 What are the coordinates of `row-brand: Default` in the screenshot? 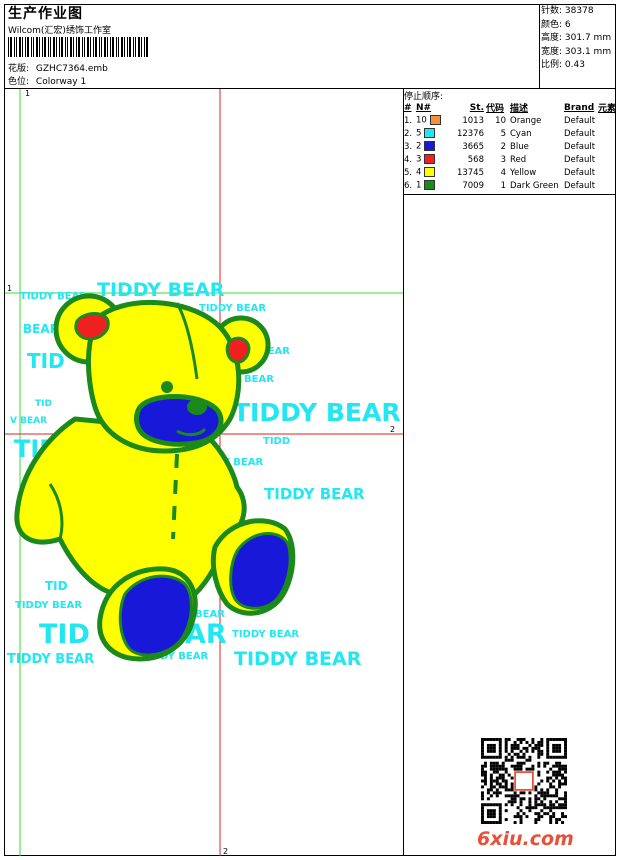 It's located at (580, 133).